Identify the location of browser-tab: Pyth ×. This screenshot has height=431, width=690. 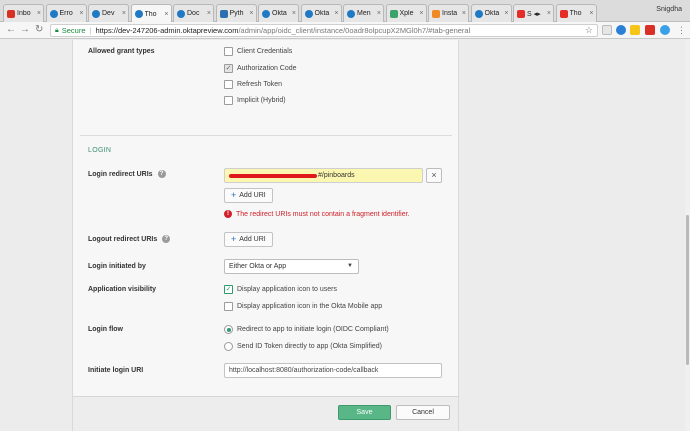
(236, 13).